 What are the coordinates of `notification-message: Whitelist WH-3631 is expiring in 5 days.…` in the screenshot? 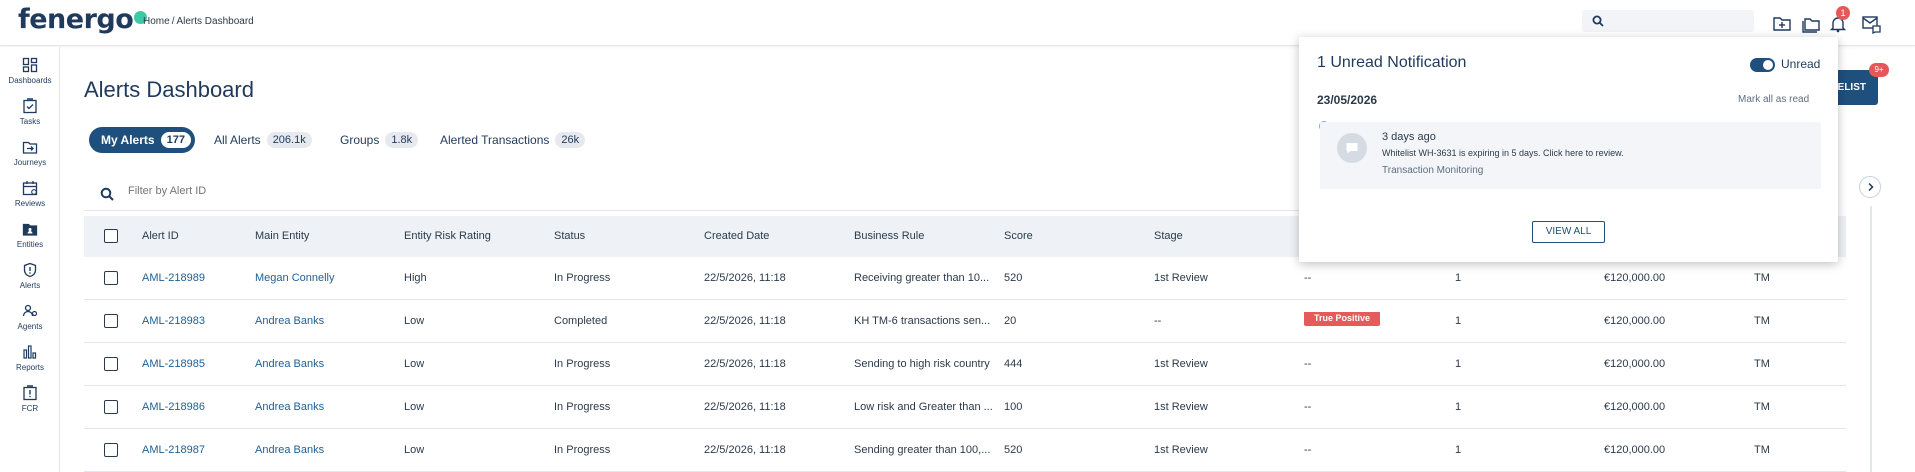 It's located at (1503, 153).